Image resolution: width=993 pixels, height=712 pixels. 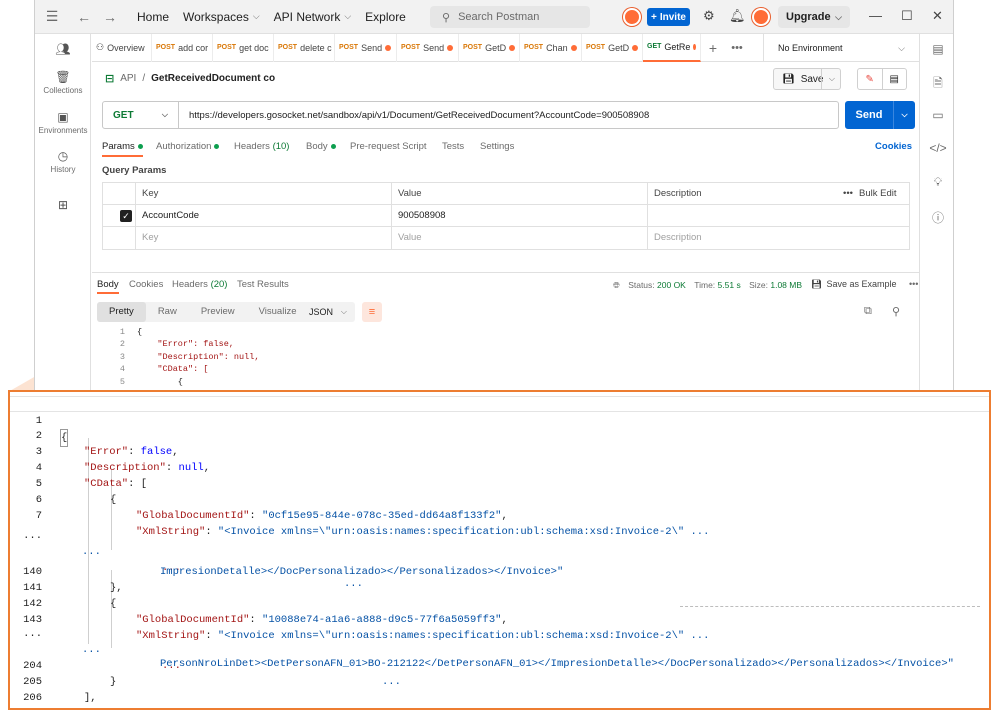 What do you see at coordinates (937, 16) in the screenshot?
I see `close-icon: ✕` at bounding box center [937, 16].